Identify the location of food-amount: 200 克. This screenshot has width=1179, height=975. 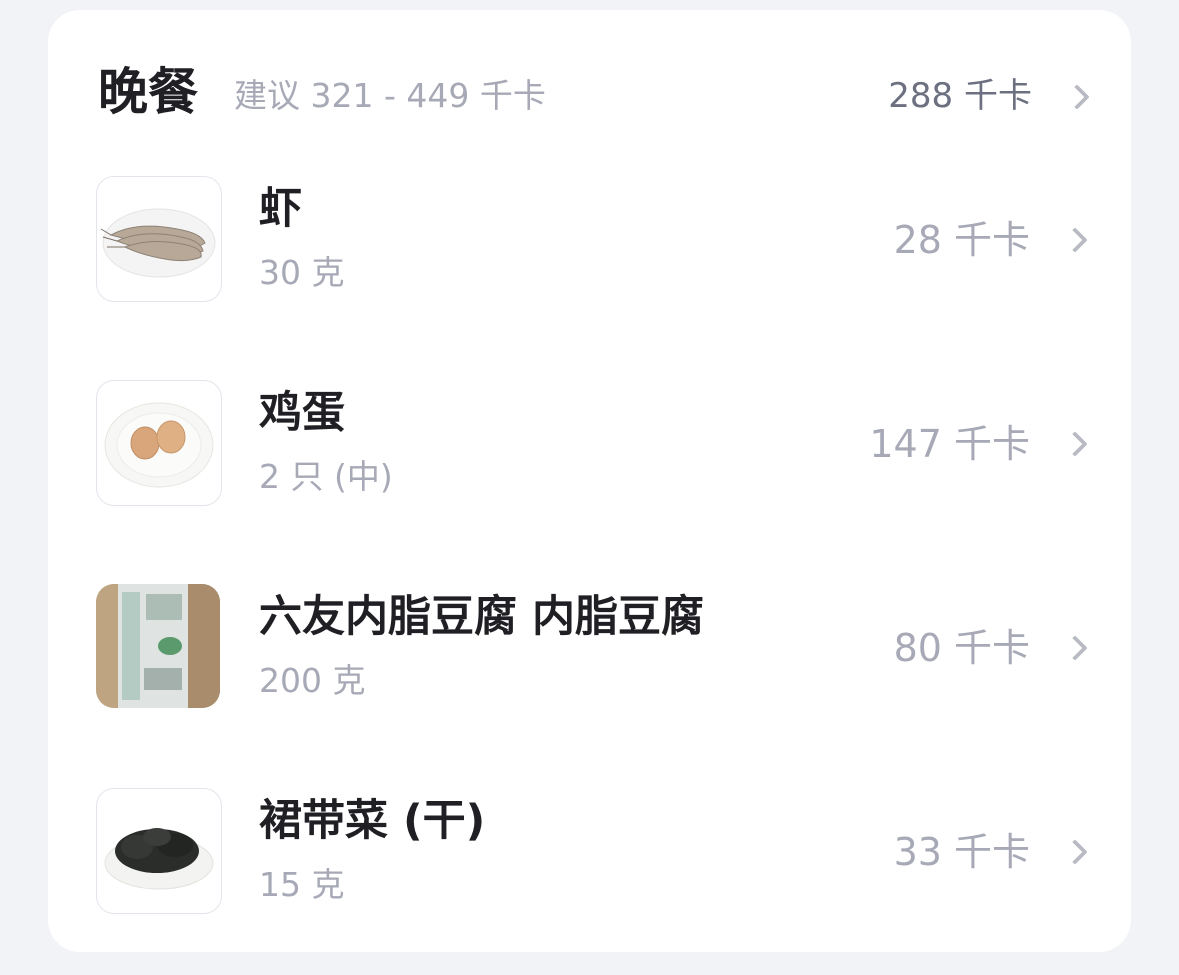
(312, 680).